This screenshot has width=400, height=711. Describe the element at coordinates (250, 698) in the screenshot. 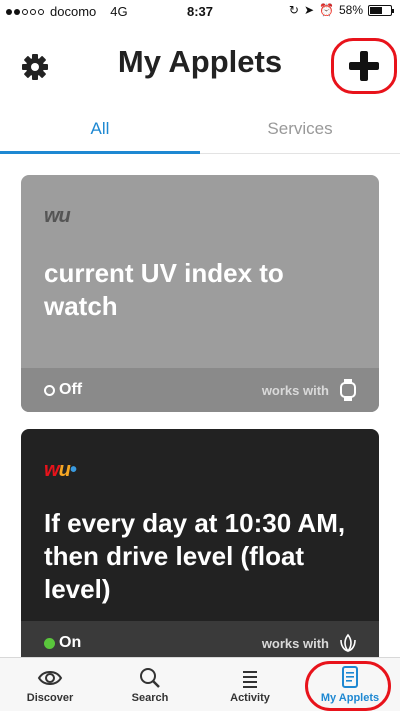

I see `nav-label: Activity` at that location.